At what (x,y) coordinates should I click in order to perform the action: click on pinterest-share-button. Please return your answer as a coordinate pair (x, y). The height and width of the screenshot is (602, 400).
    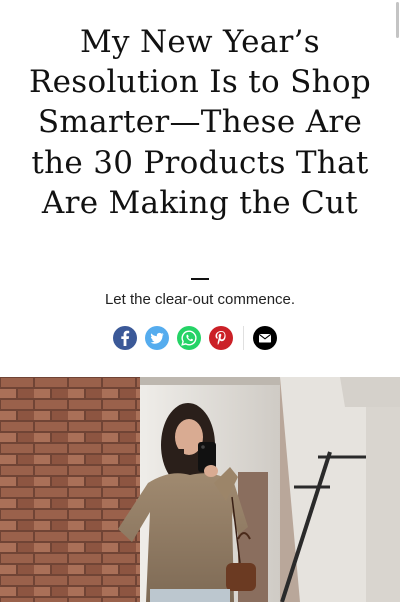
    Looking at the image, I should click on (221, 338).